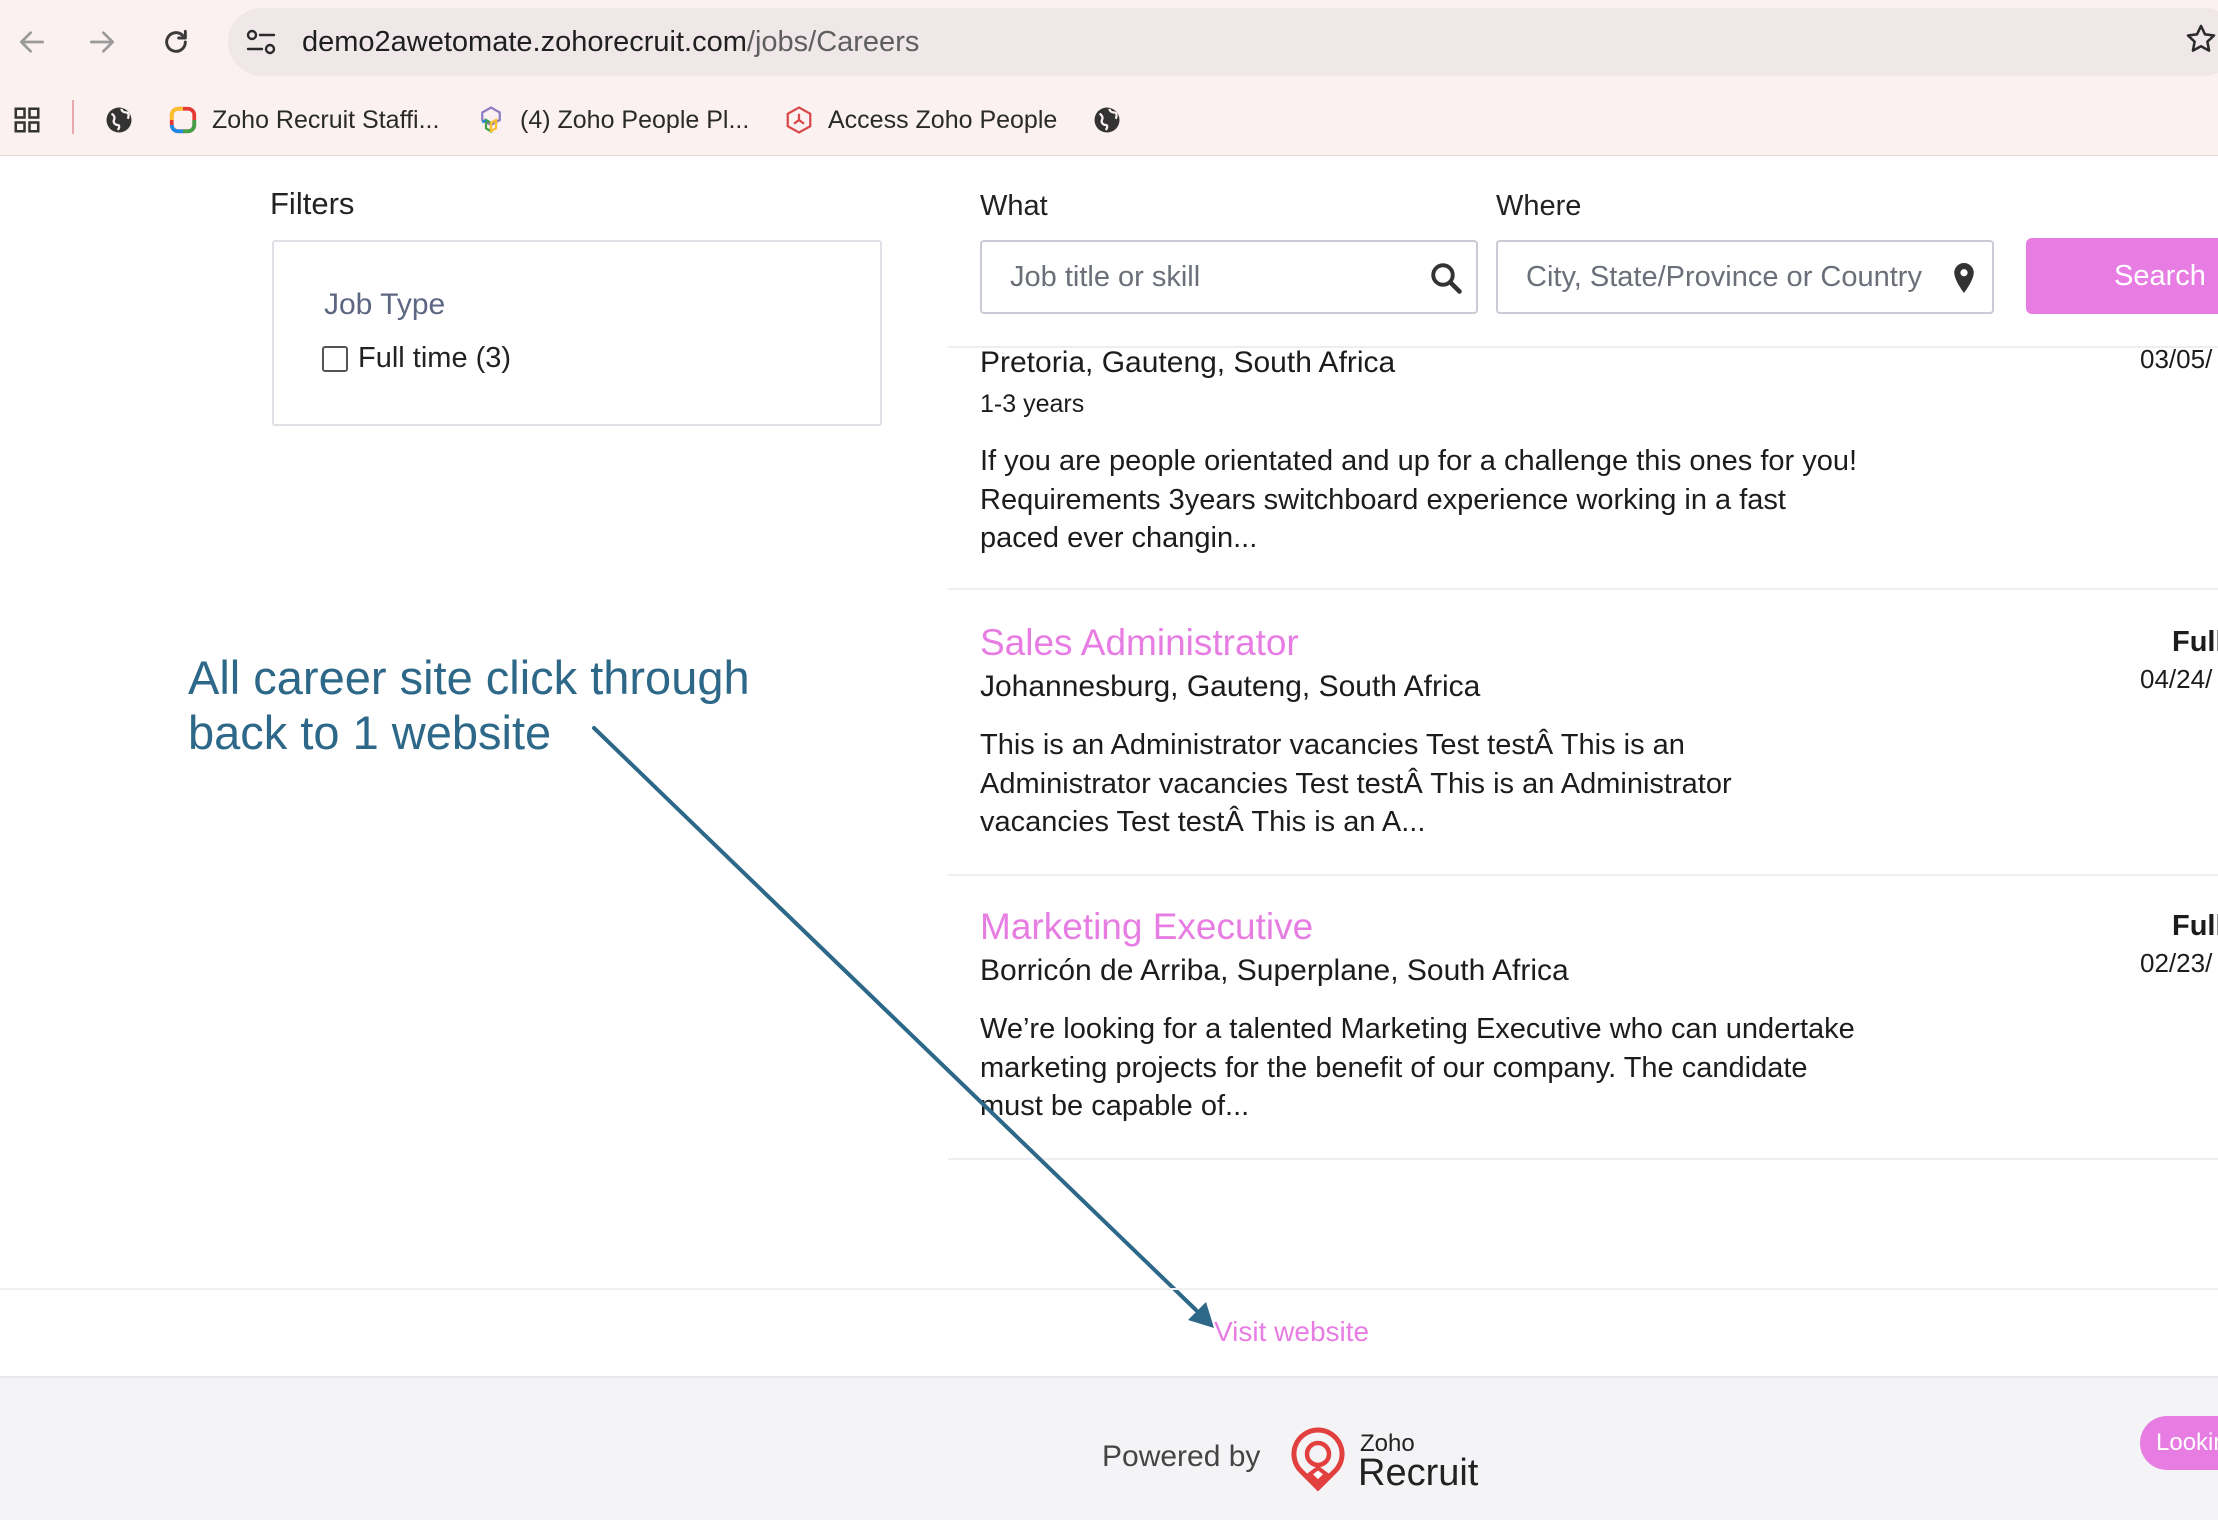 This screenshot has height=1520, width=2218. Describe the element at coordinates (1210, 277) in the screenshot. I see `what-input` at that location.